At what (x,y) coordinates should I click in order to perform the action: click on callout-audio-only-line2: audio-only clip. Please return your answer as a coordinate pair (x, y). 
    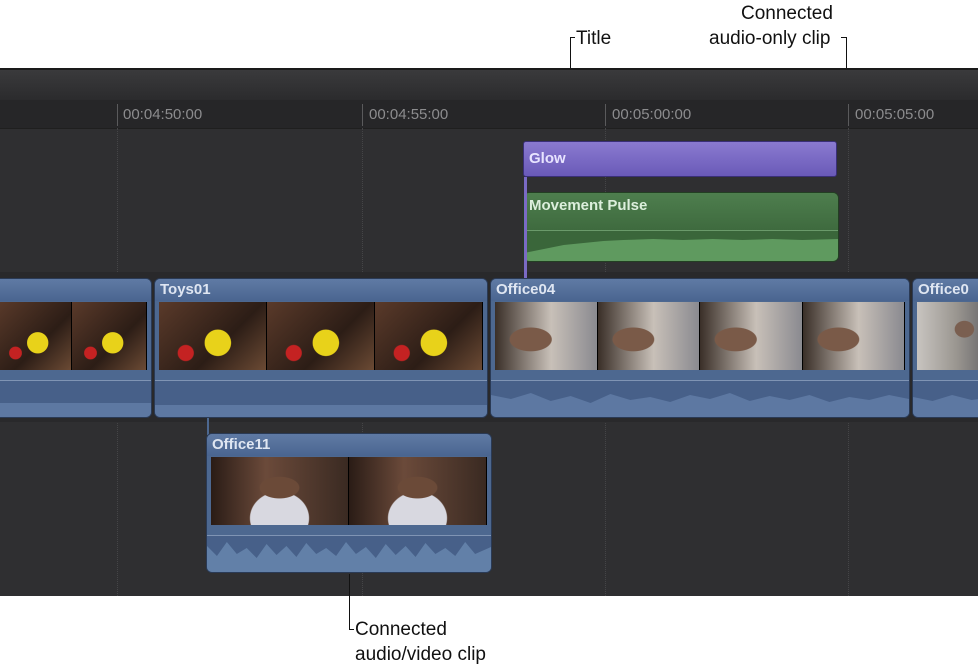
    Looking at the image, I should click on (770, 38).